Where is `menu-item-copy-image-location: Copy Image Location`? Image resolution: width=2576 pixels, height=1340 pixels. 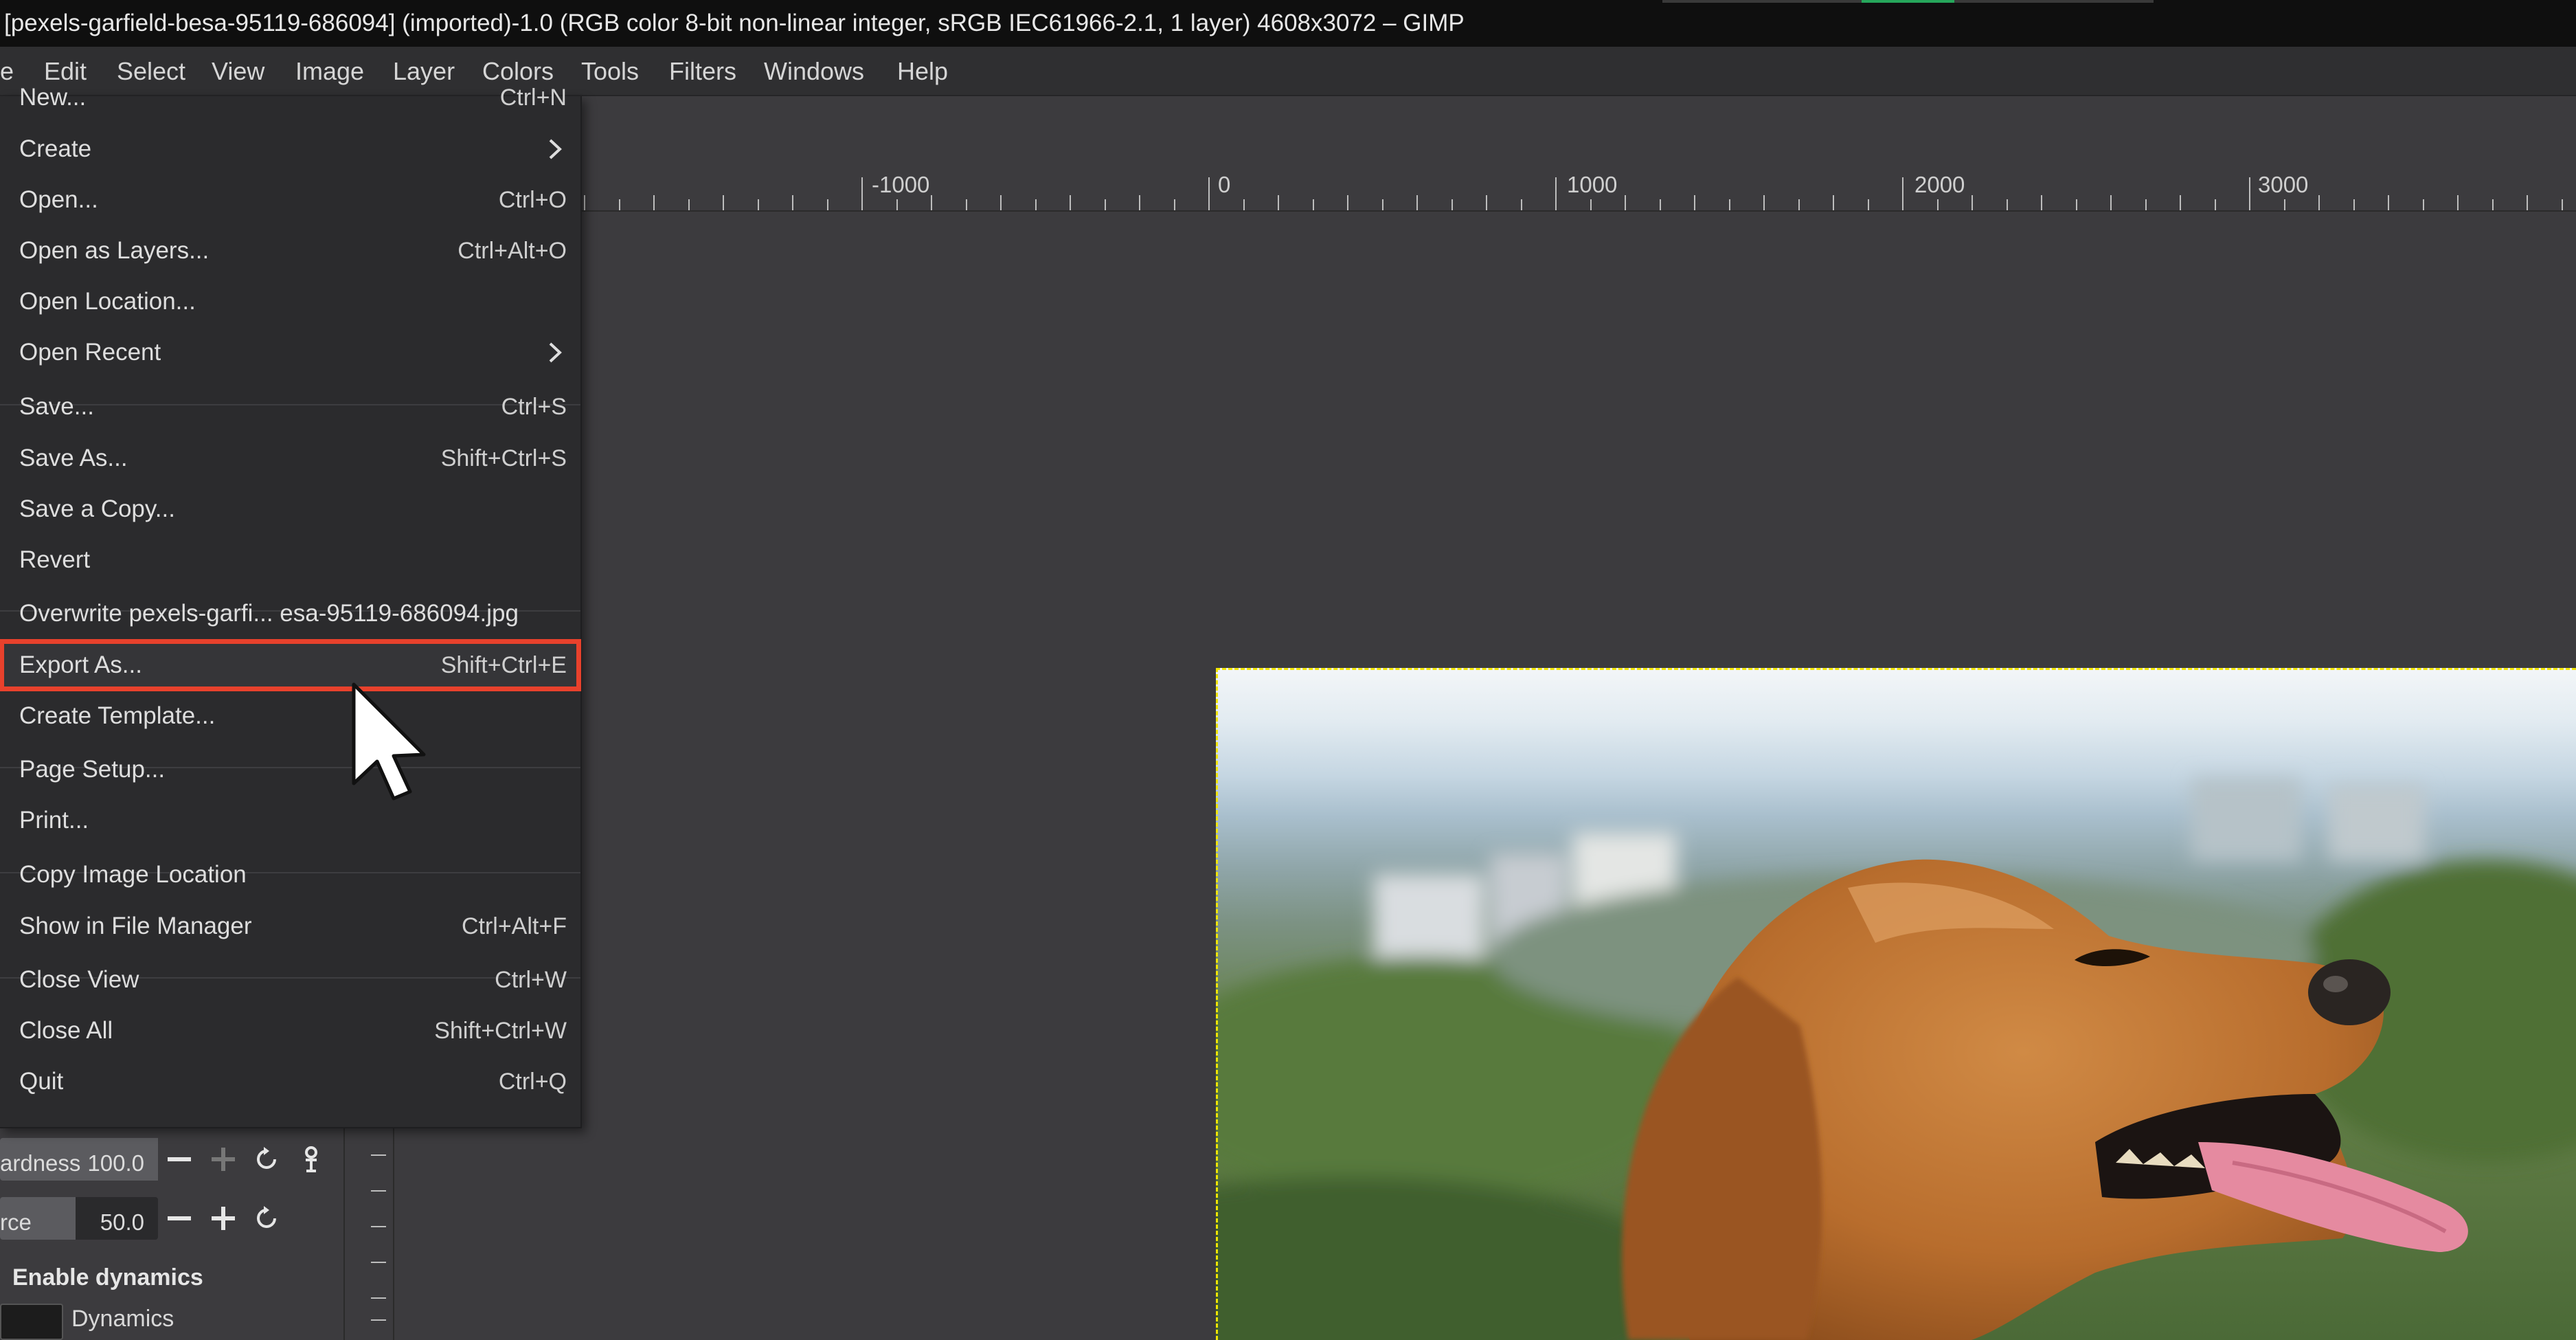 menu-item-copy-image-location: Copy Image Location is located at coordinates (290, 875).